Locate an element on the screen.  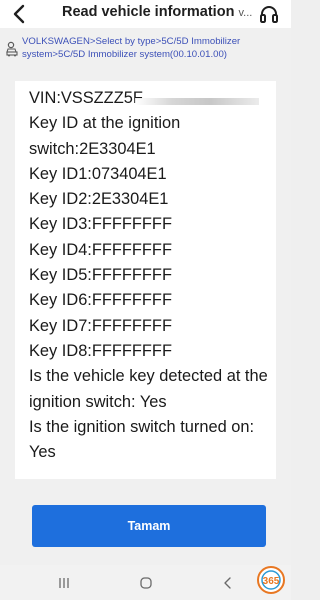
home-button is located at coordinates (146, 583).